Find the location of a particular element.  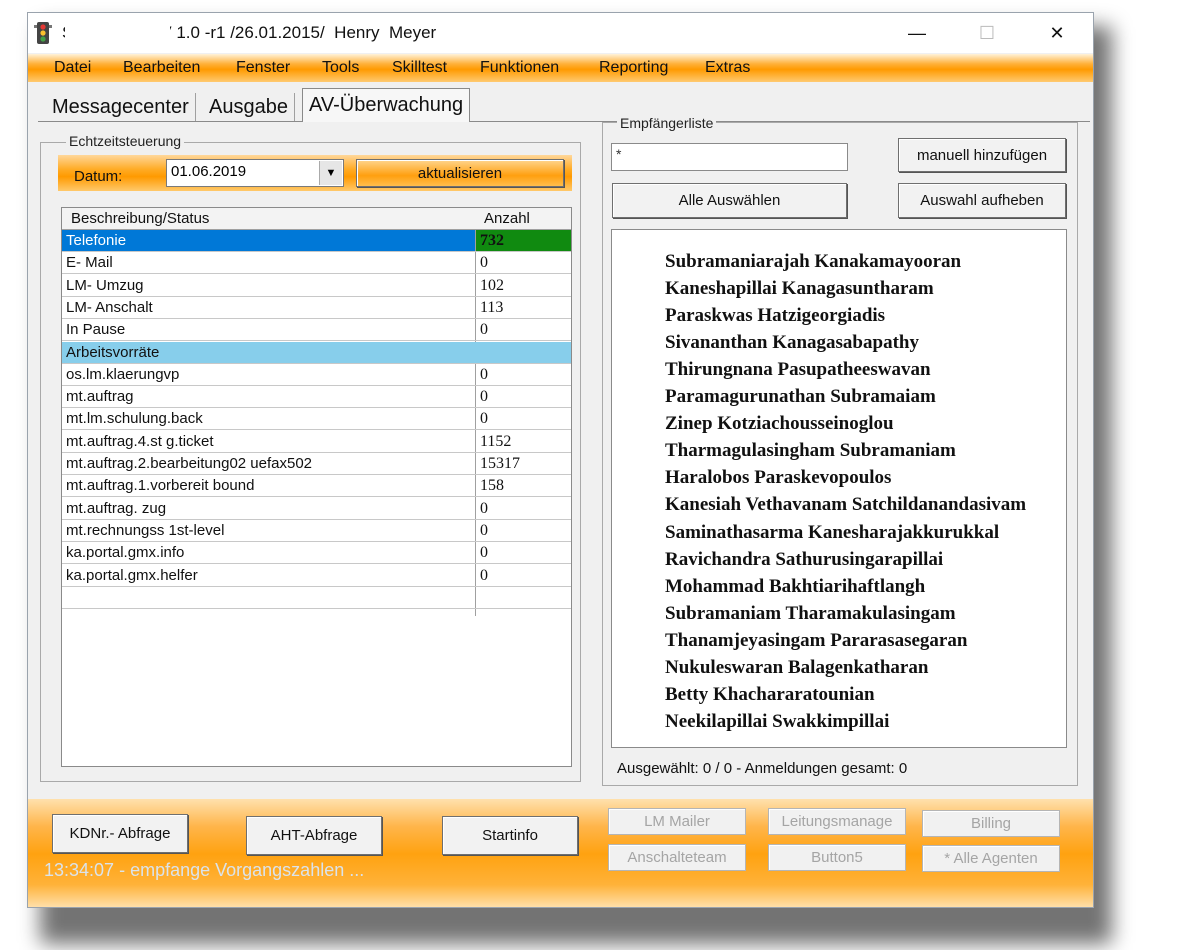

table-row: E- Mail 0 is located at coordinates (316, 263).